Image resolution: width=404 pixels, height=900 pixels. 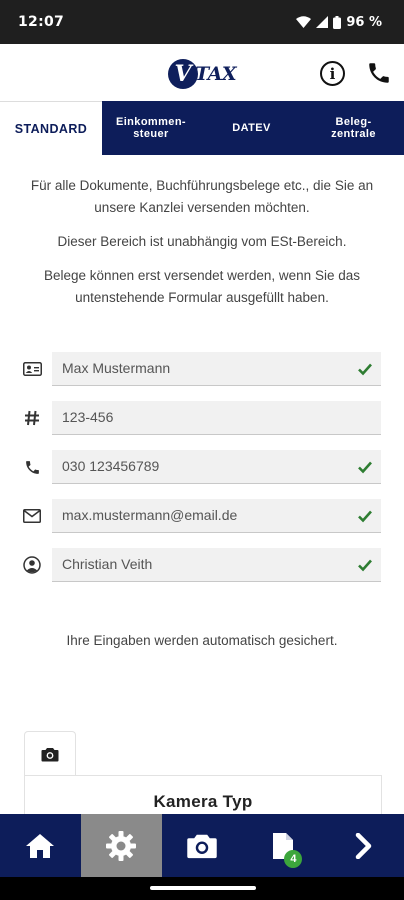 I want to click on app-header: V TAX i, so click(x=202, y=72).